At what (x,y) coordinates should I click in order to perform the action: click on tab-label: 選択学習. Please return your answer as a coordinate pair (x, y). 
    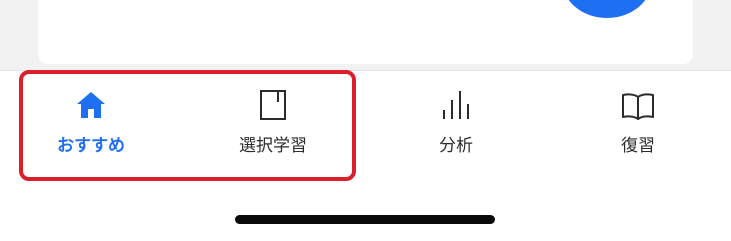
    Looking at the image, I should click on (273, 146).